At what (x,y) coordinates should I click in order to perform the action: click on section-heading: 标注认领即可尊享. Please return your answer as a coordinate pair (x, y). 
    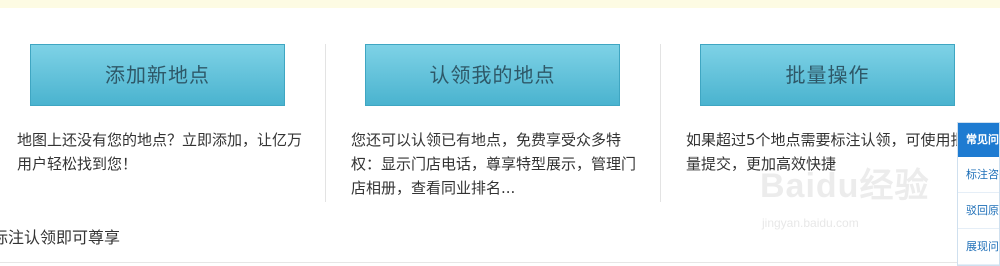
    Looking at the image, I should click on (64, 236).